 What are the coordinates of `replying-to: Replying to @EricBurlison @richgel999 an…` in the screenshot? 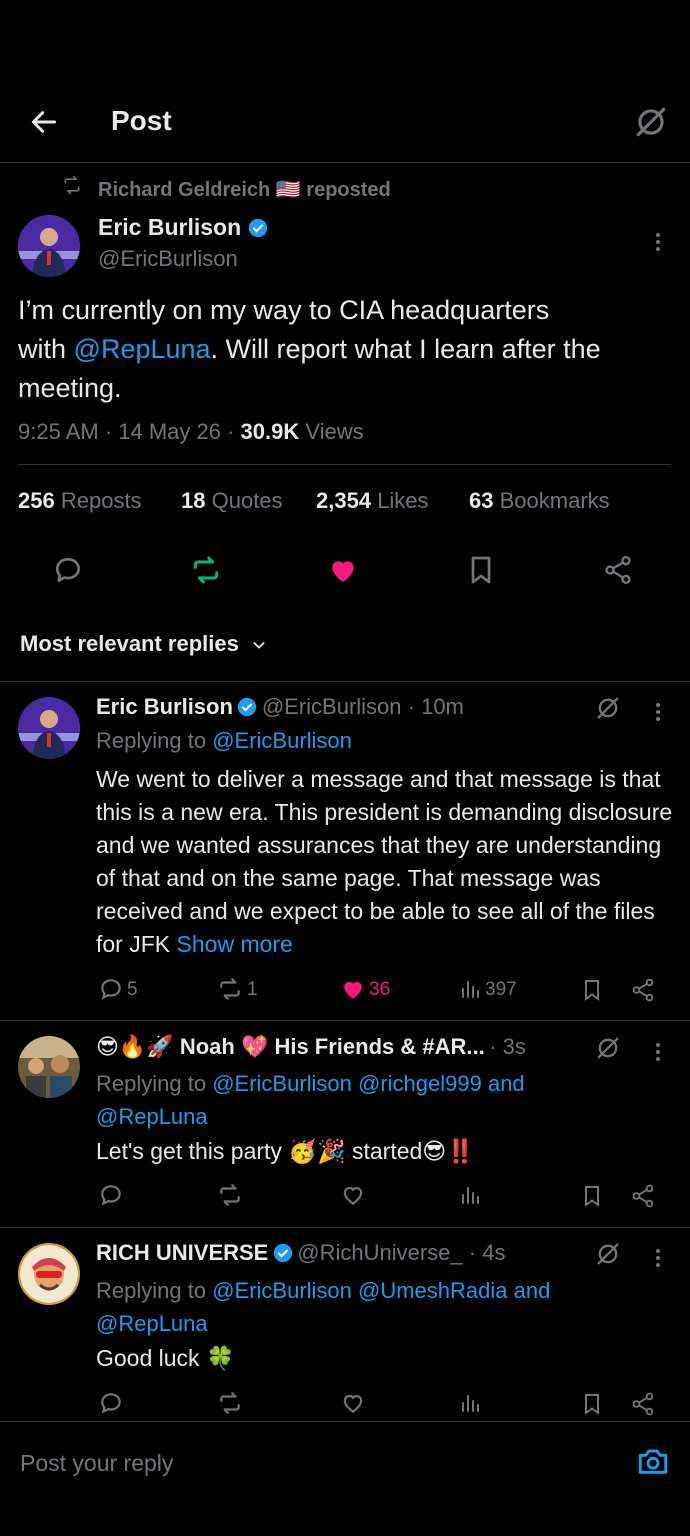 It's located at (310, 1100).